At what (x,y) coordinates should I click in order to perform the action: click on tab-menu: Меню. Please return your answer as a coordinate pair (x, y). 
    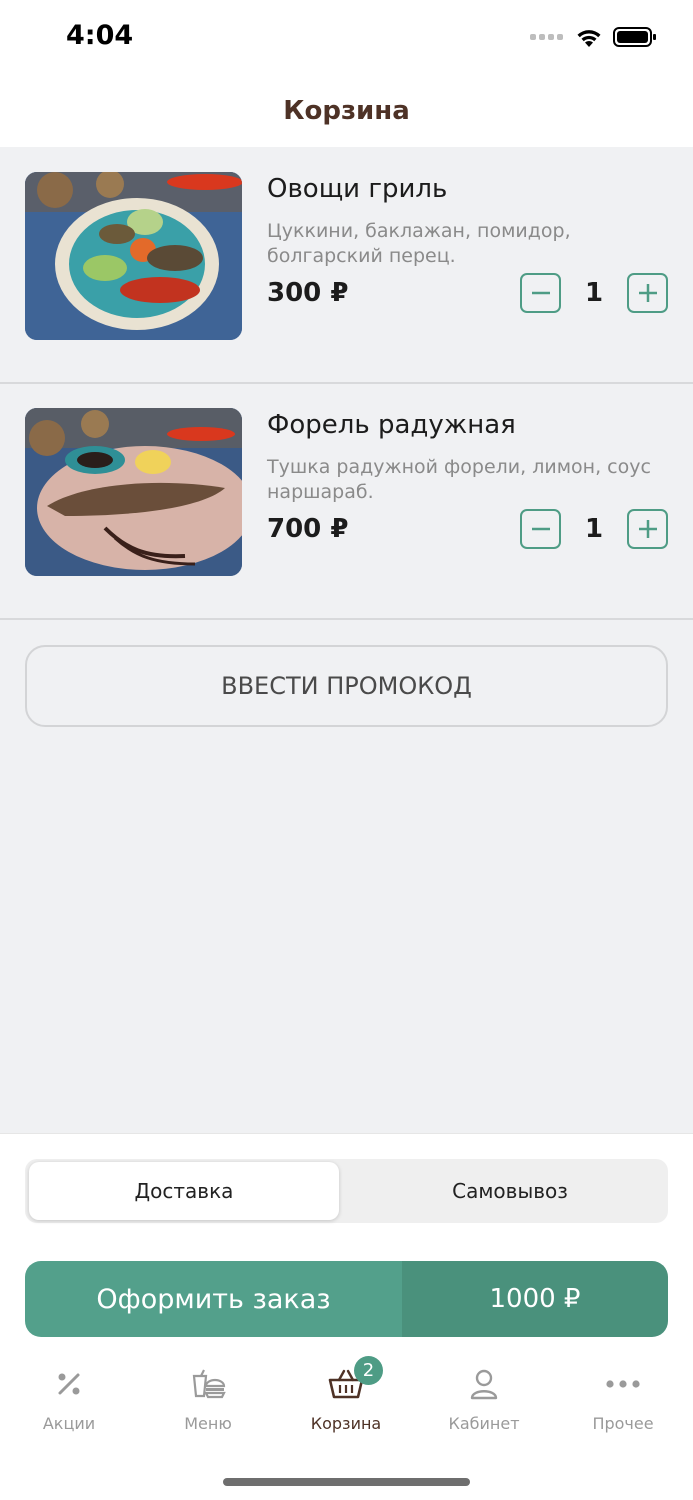
    Looking at the image, I should click on (208, 1398).